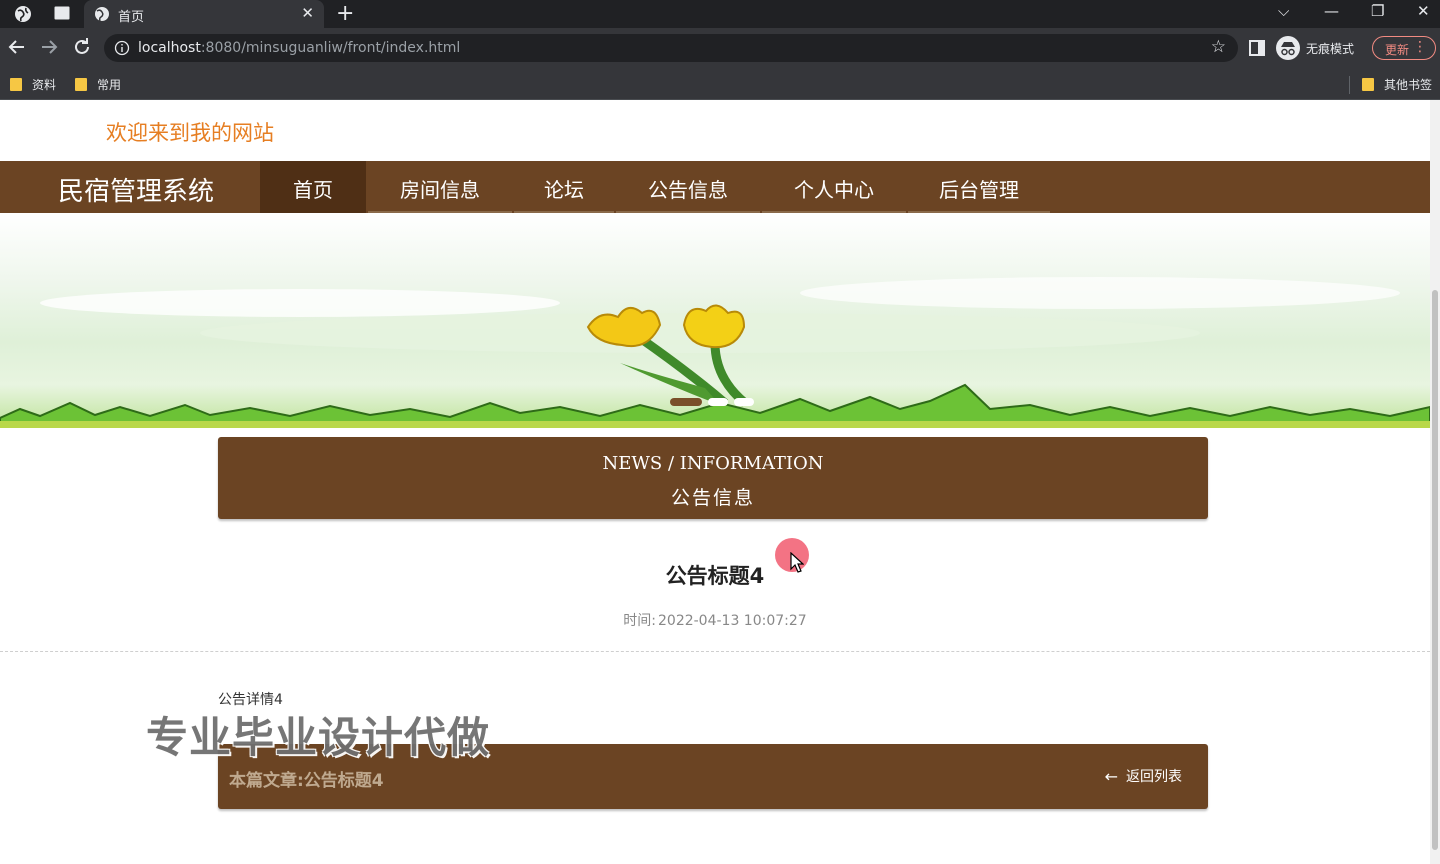 The width and height of the screenshot is (1440, 864). I want to click on nav-label: 首页, so click(313, 190).